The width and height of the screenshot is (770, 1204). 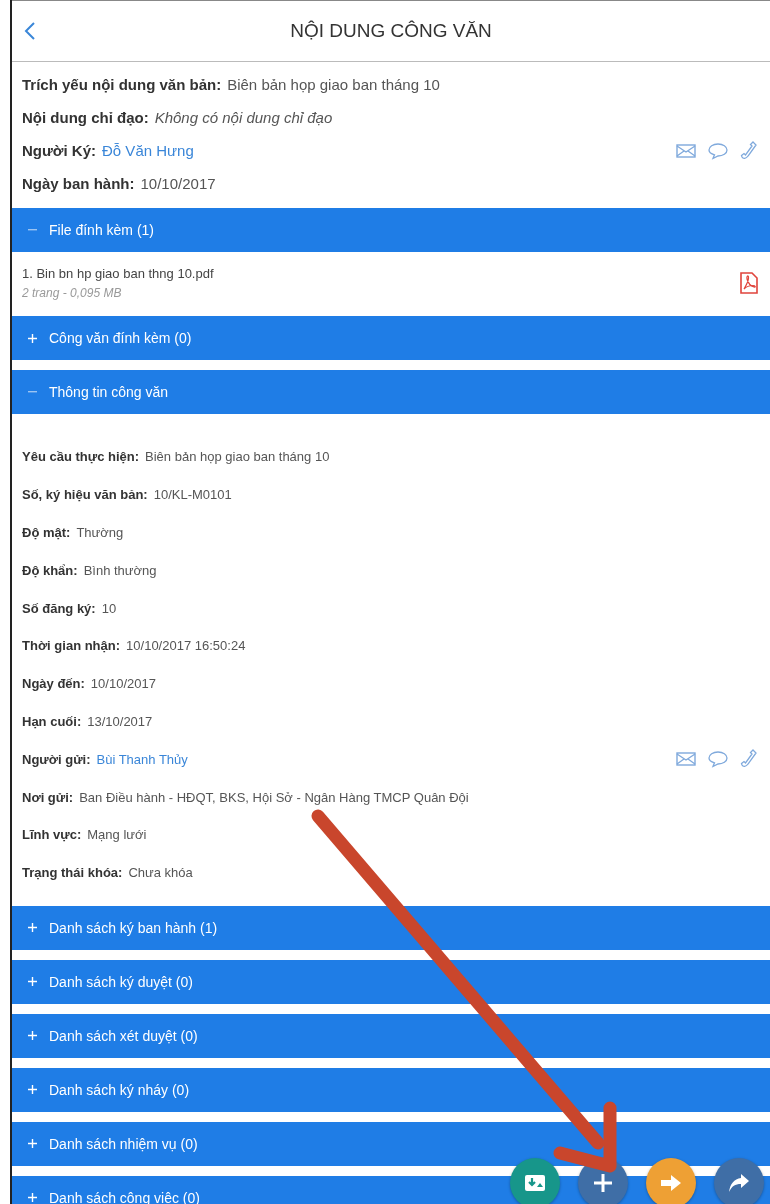 I want to click on section-header: Thông tin công văn, so click(x=391, y=392).